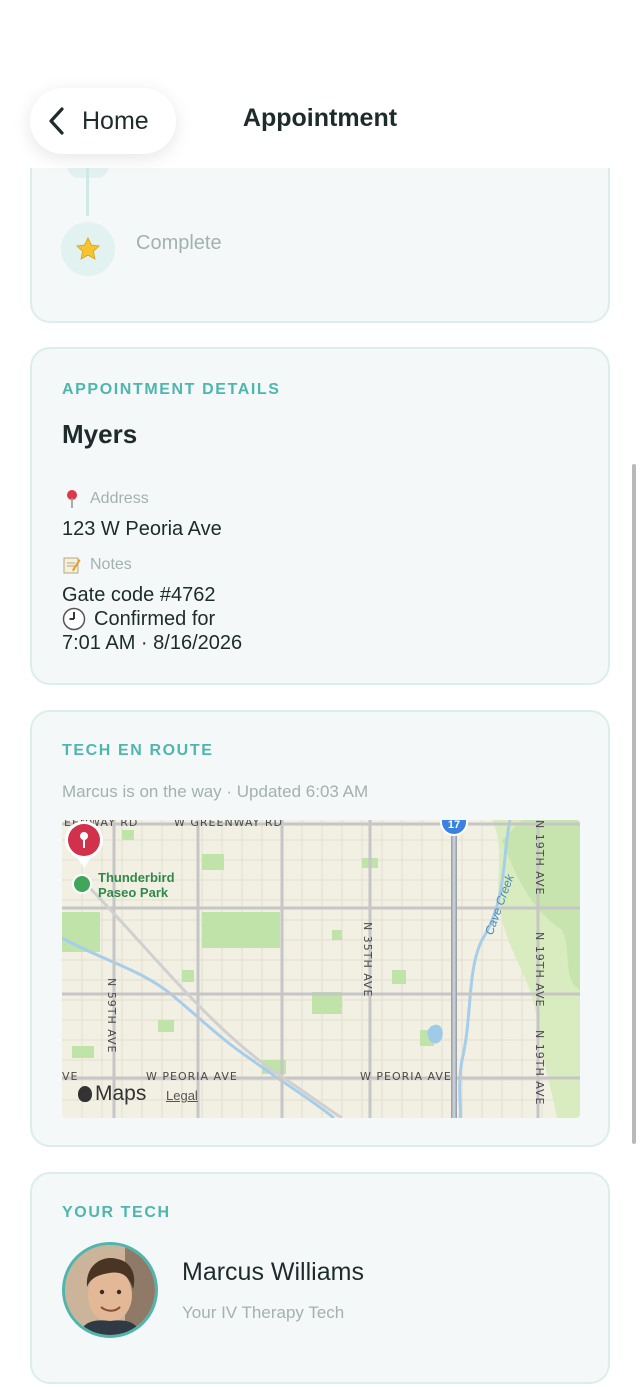 The image size is (640, 1387). Describe the element at coordinates (72, 565) in the screenshot. I see `memo-icon` at that location.